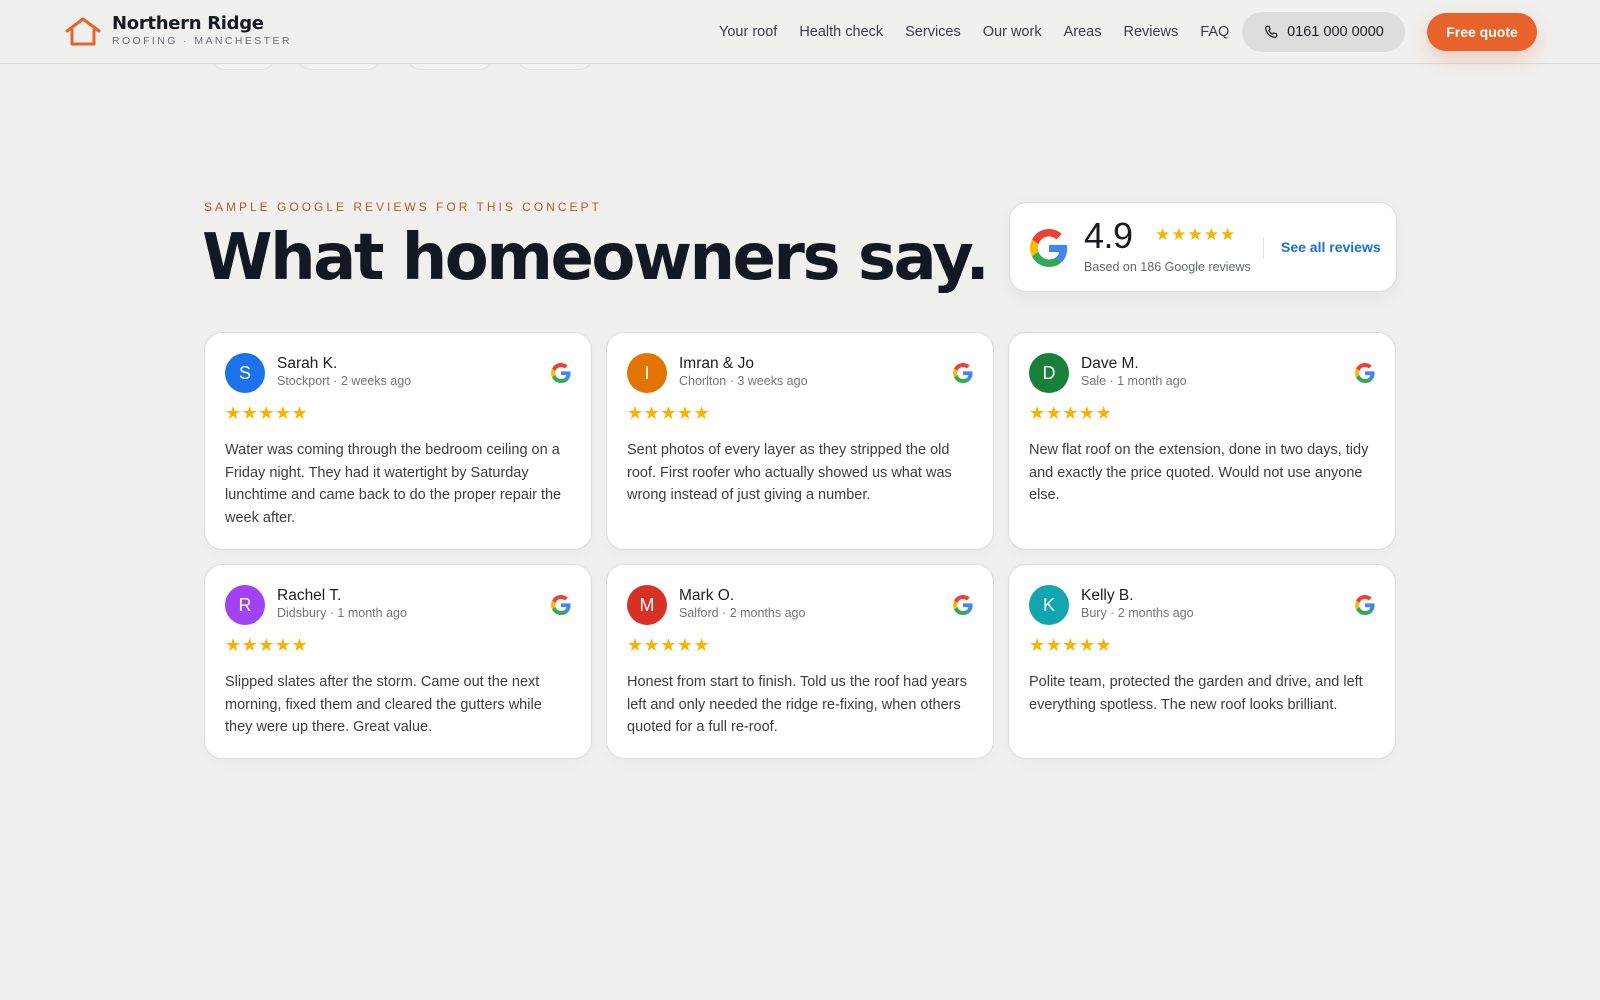 This screenshot has width=1600, height=1000. What do you see at coordinates (1482, 32) in the screenshot?
I see `free-quote-button: Free quote` at bounding box center [1482, 32].